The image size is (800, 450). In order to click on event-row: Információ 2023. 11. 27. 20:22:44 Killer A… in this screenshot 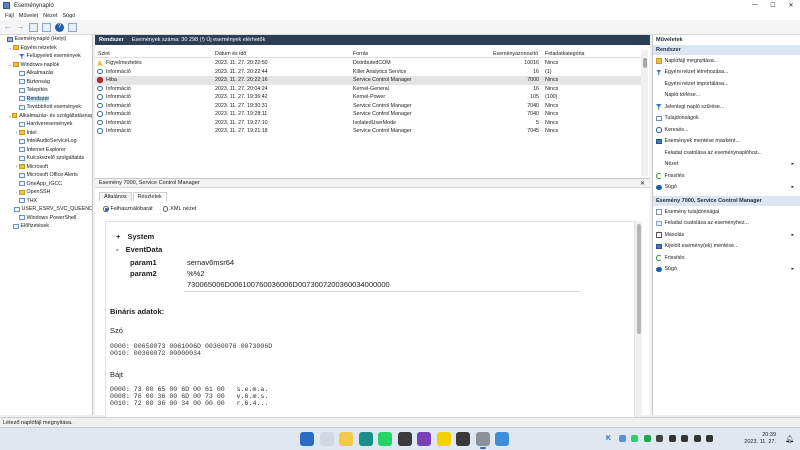, I will do `click(368, 72)`.